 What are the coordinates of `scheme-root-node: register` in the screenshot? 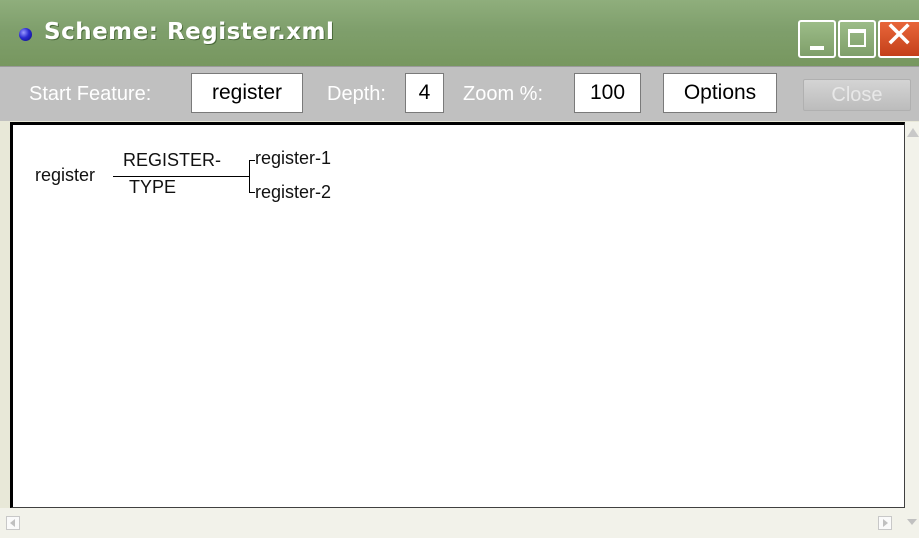 It's located at (65, 175).